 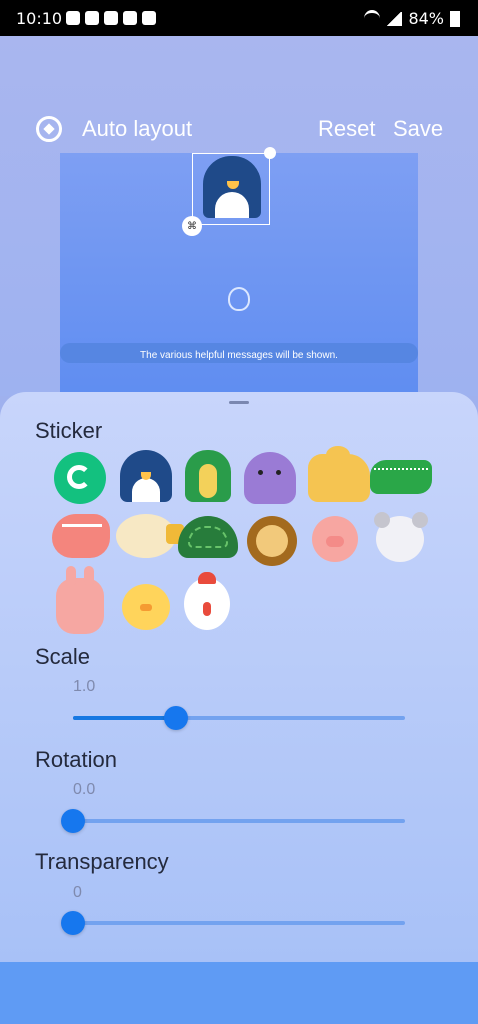 What do you see at coordinates (63, 656) in the screenshot?
I see `scale-title: Scale` at bounding box center [63, 656].